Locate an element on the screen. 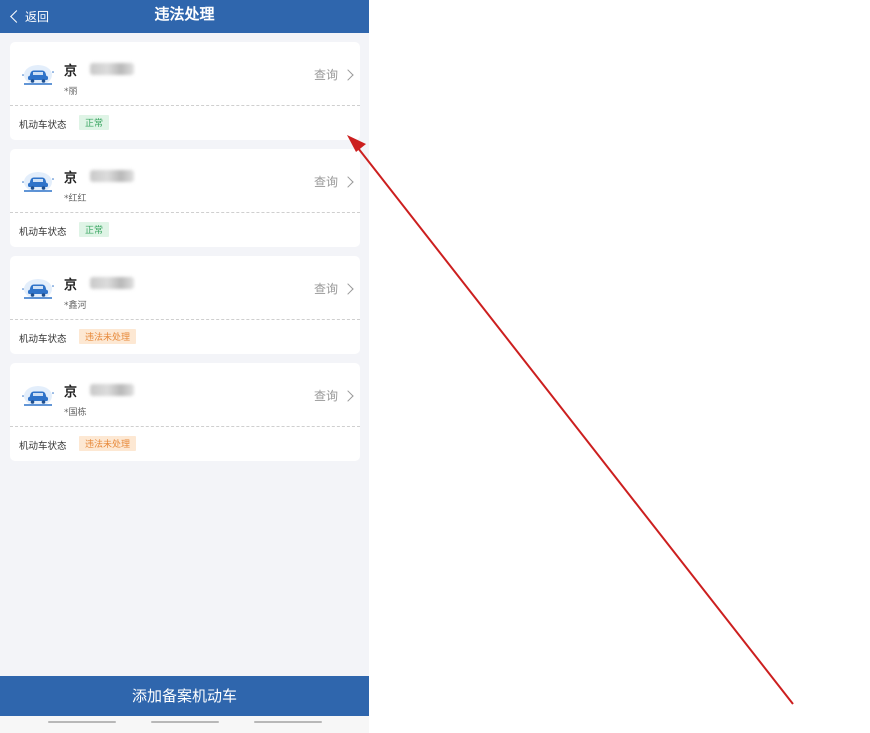 The width and height of the screenshot is (870, 733). system-navigation-bar is located at coordinates (184, 724).